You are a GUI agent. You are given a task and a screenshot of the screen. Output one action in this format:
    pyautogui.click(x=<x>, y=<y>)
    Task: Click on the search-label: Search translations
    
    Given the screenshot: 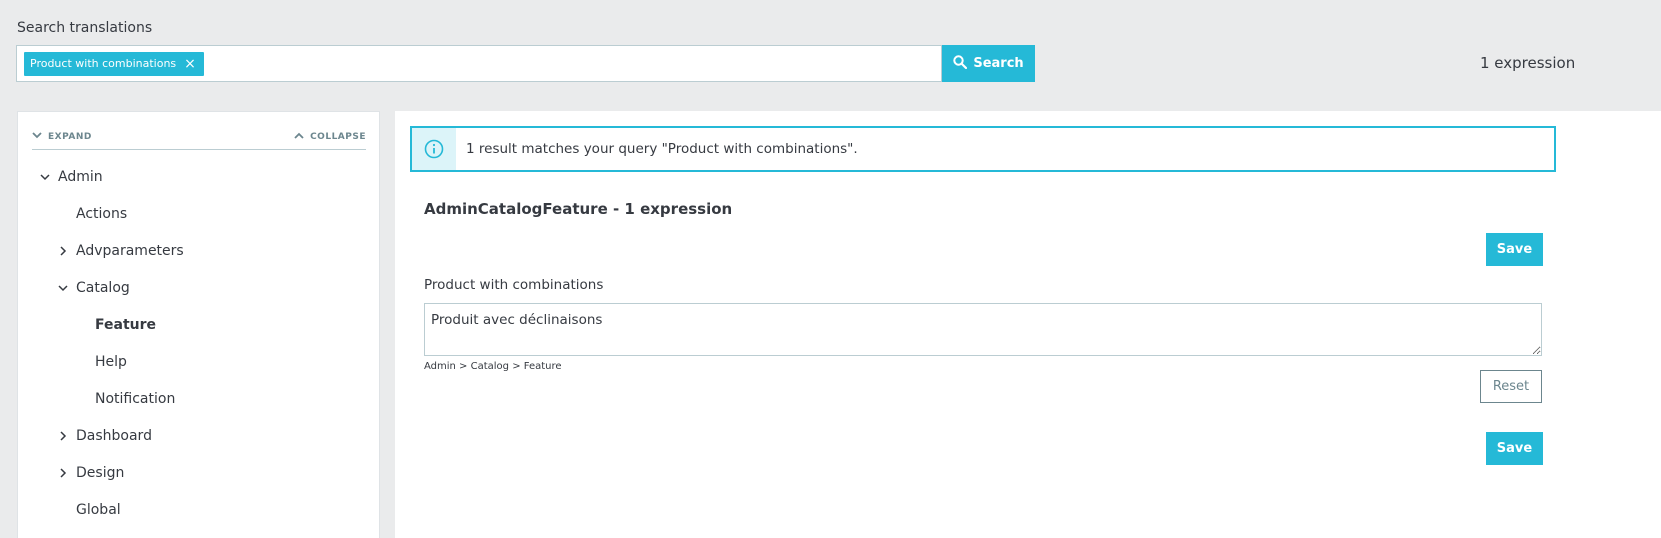 What is the action you would take?
    pyautogui.click(x=85, y=28)
    